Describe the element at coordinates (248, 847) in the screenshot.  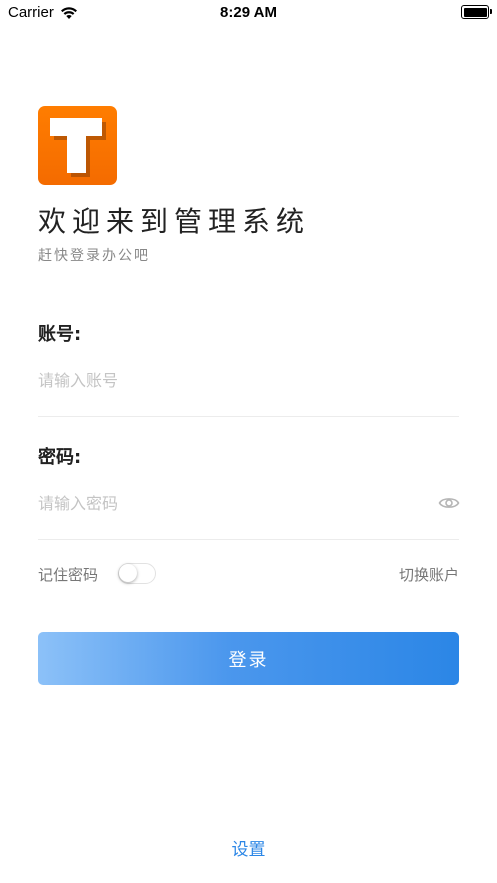
I see `settings-link: 设置` at that location.